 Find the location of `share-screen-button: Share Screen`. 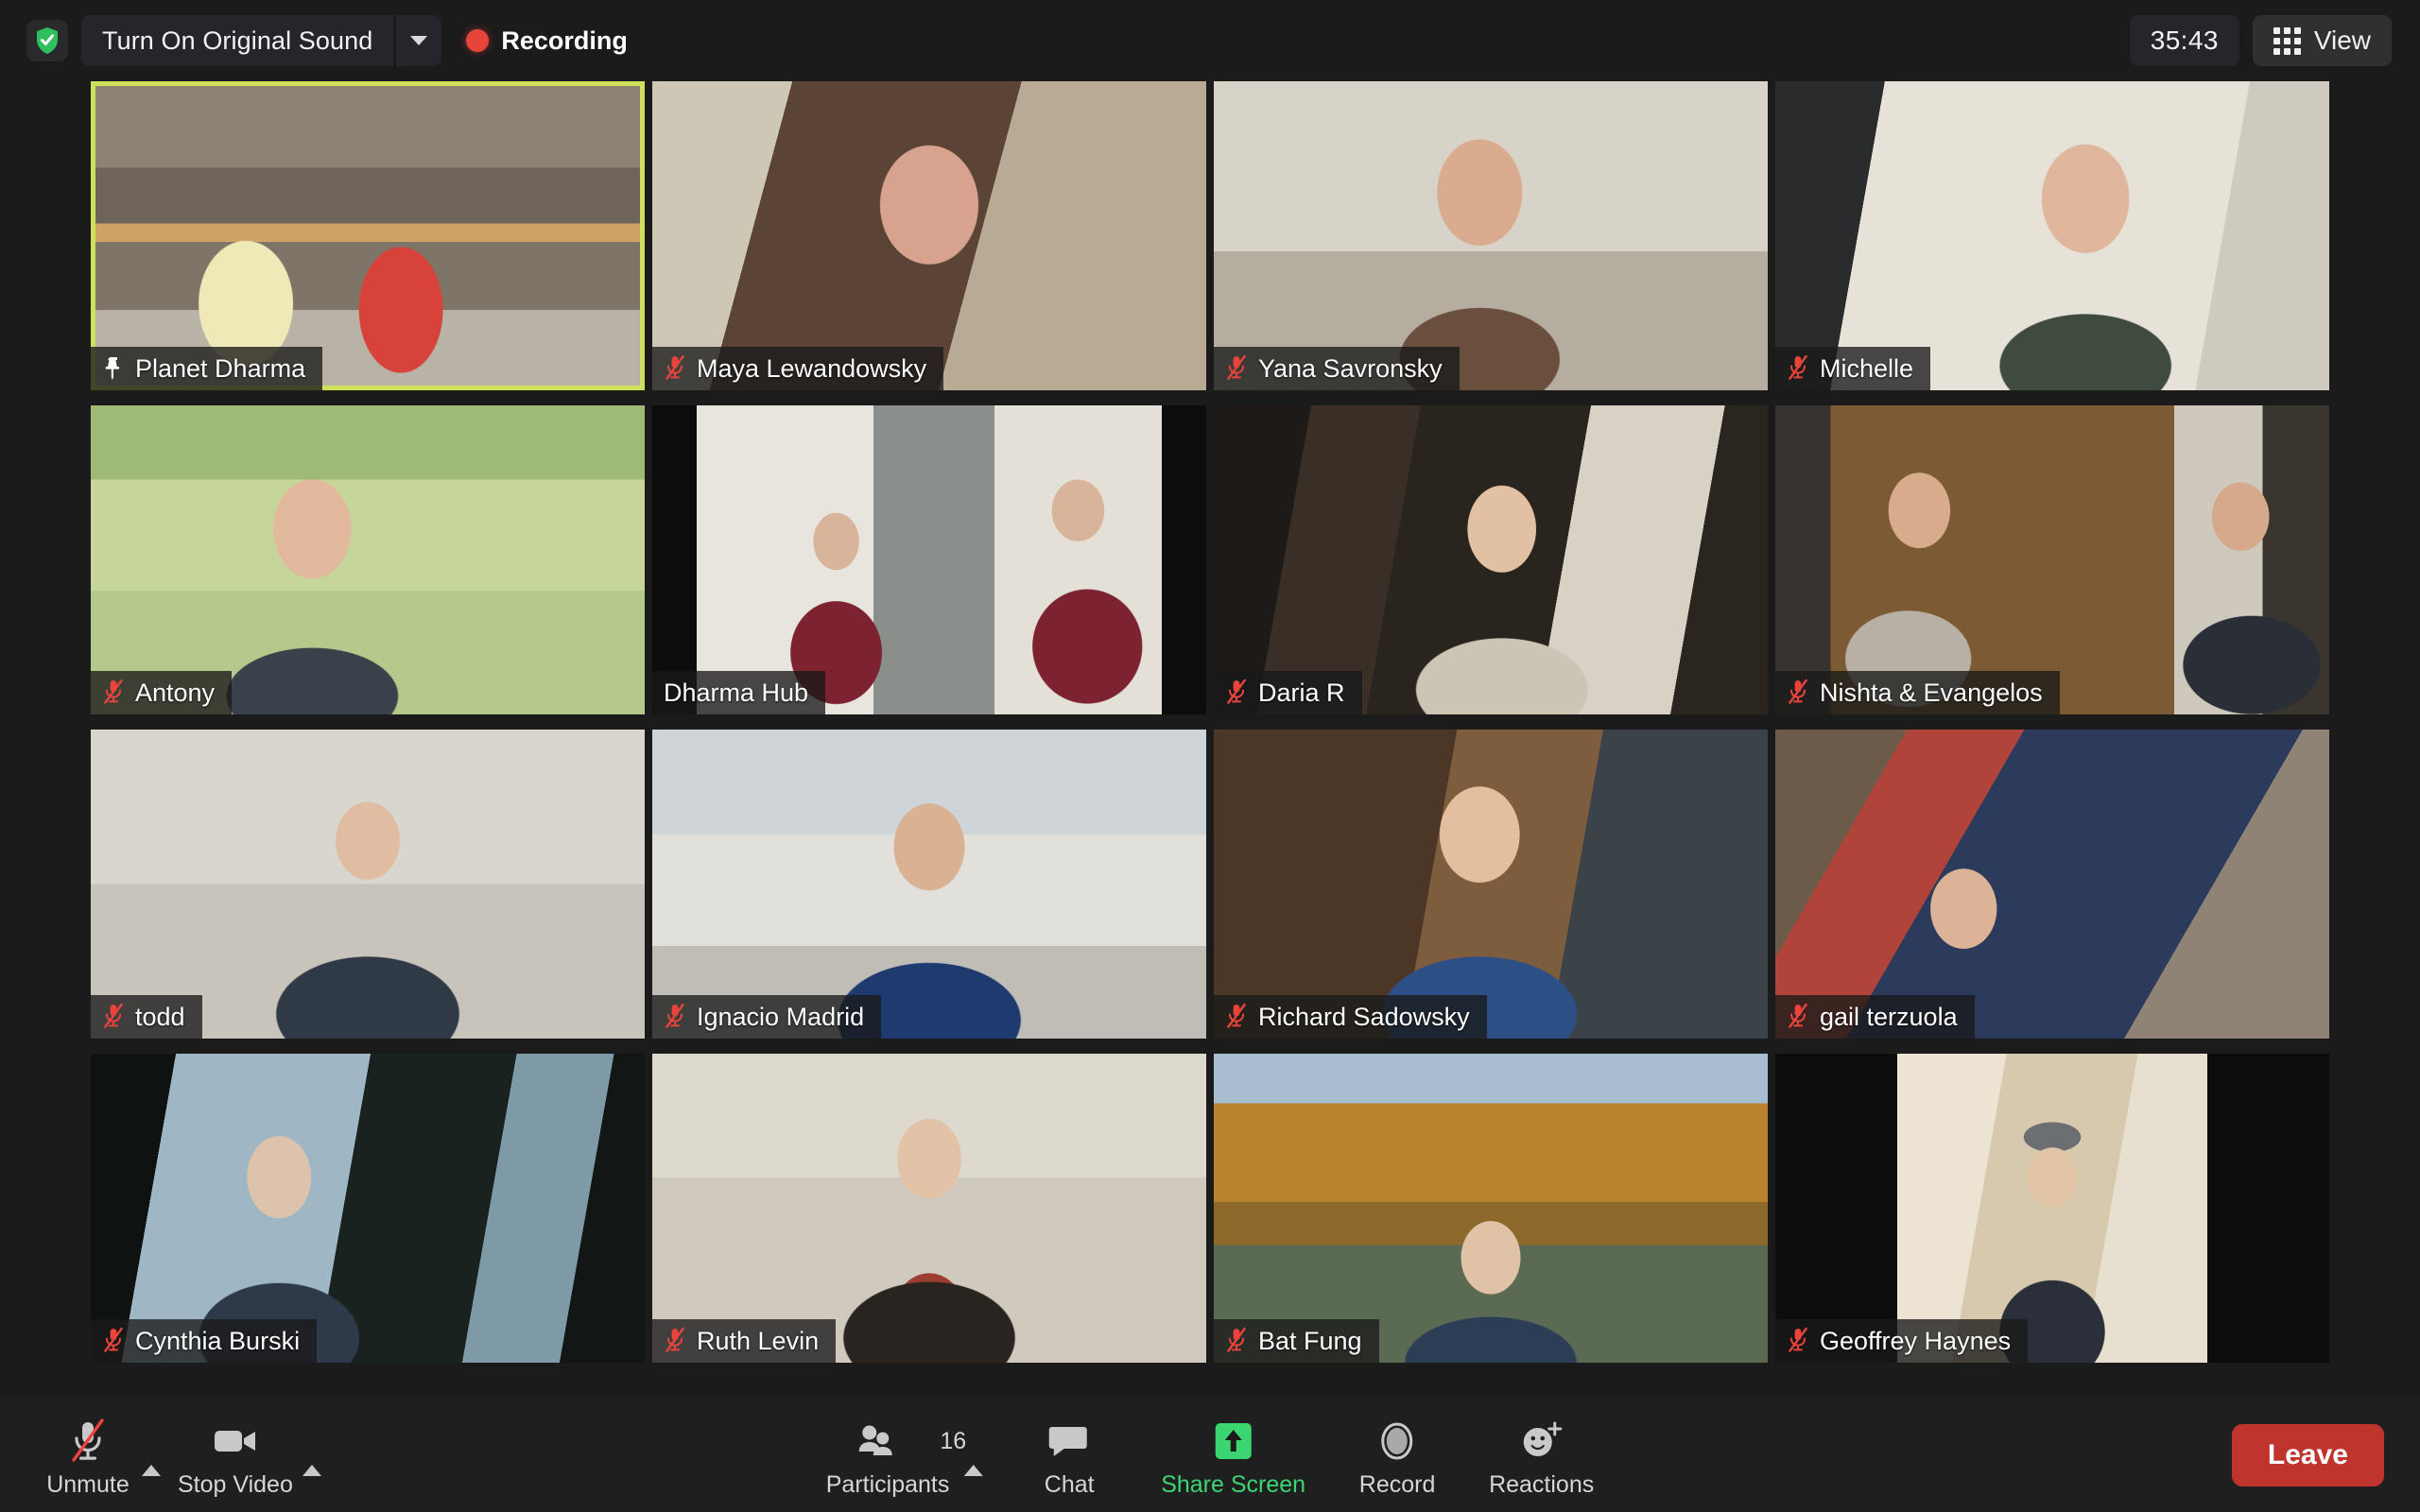

share-screen-button: Share Screen is located at coordinates (1233, 1456).